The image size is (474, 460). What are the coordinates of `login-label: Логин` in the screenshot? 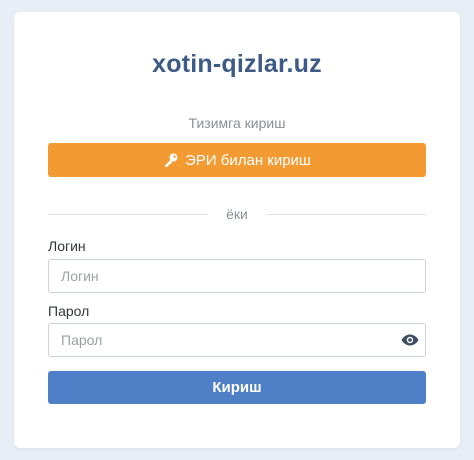 It's located at (67, 246).